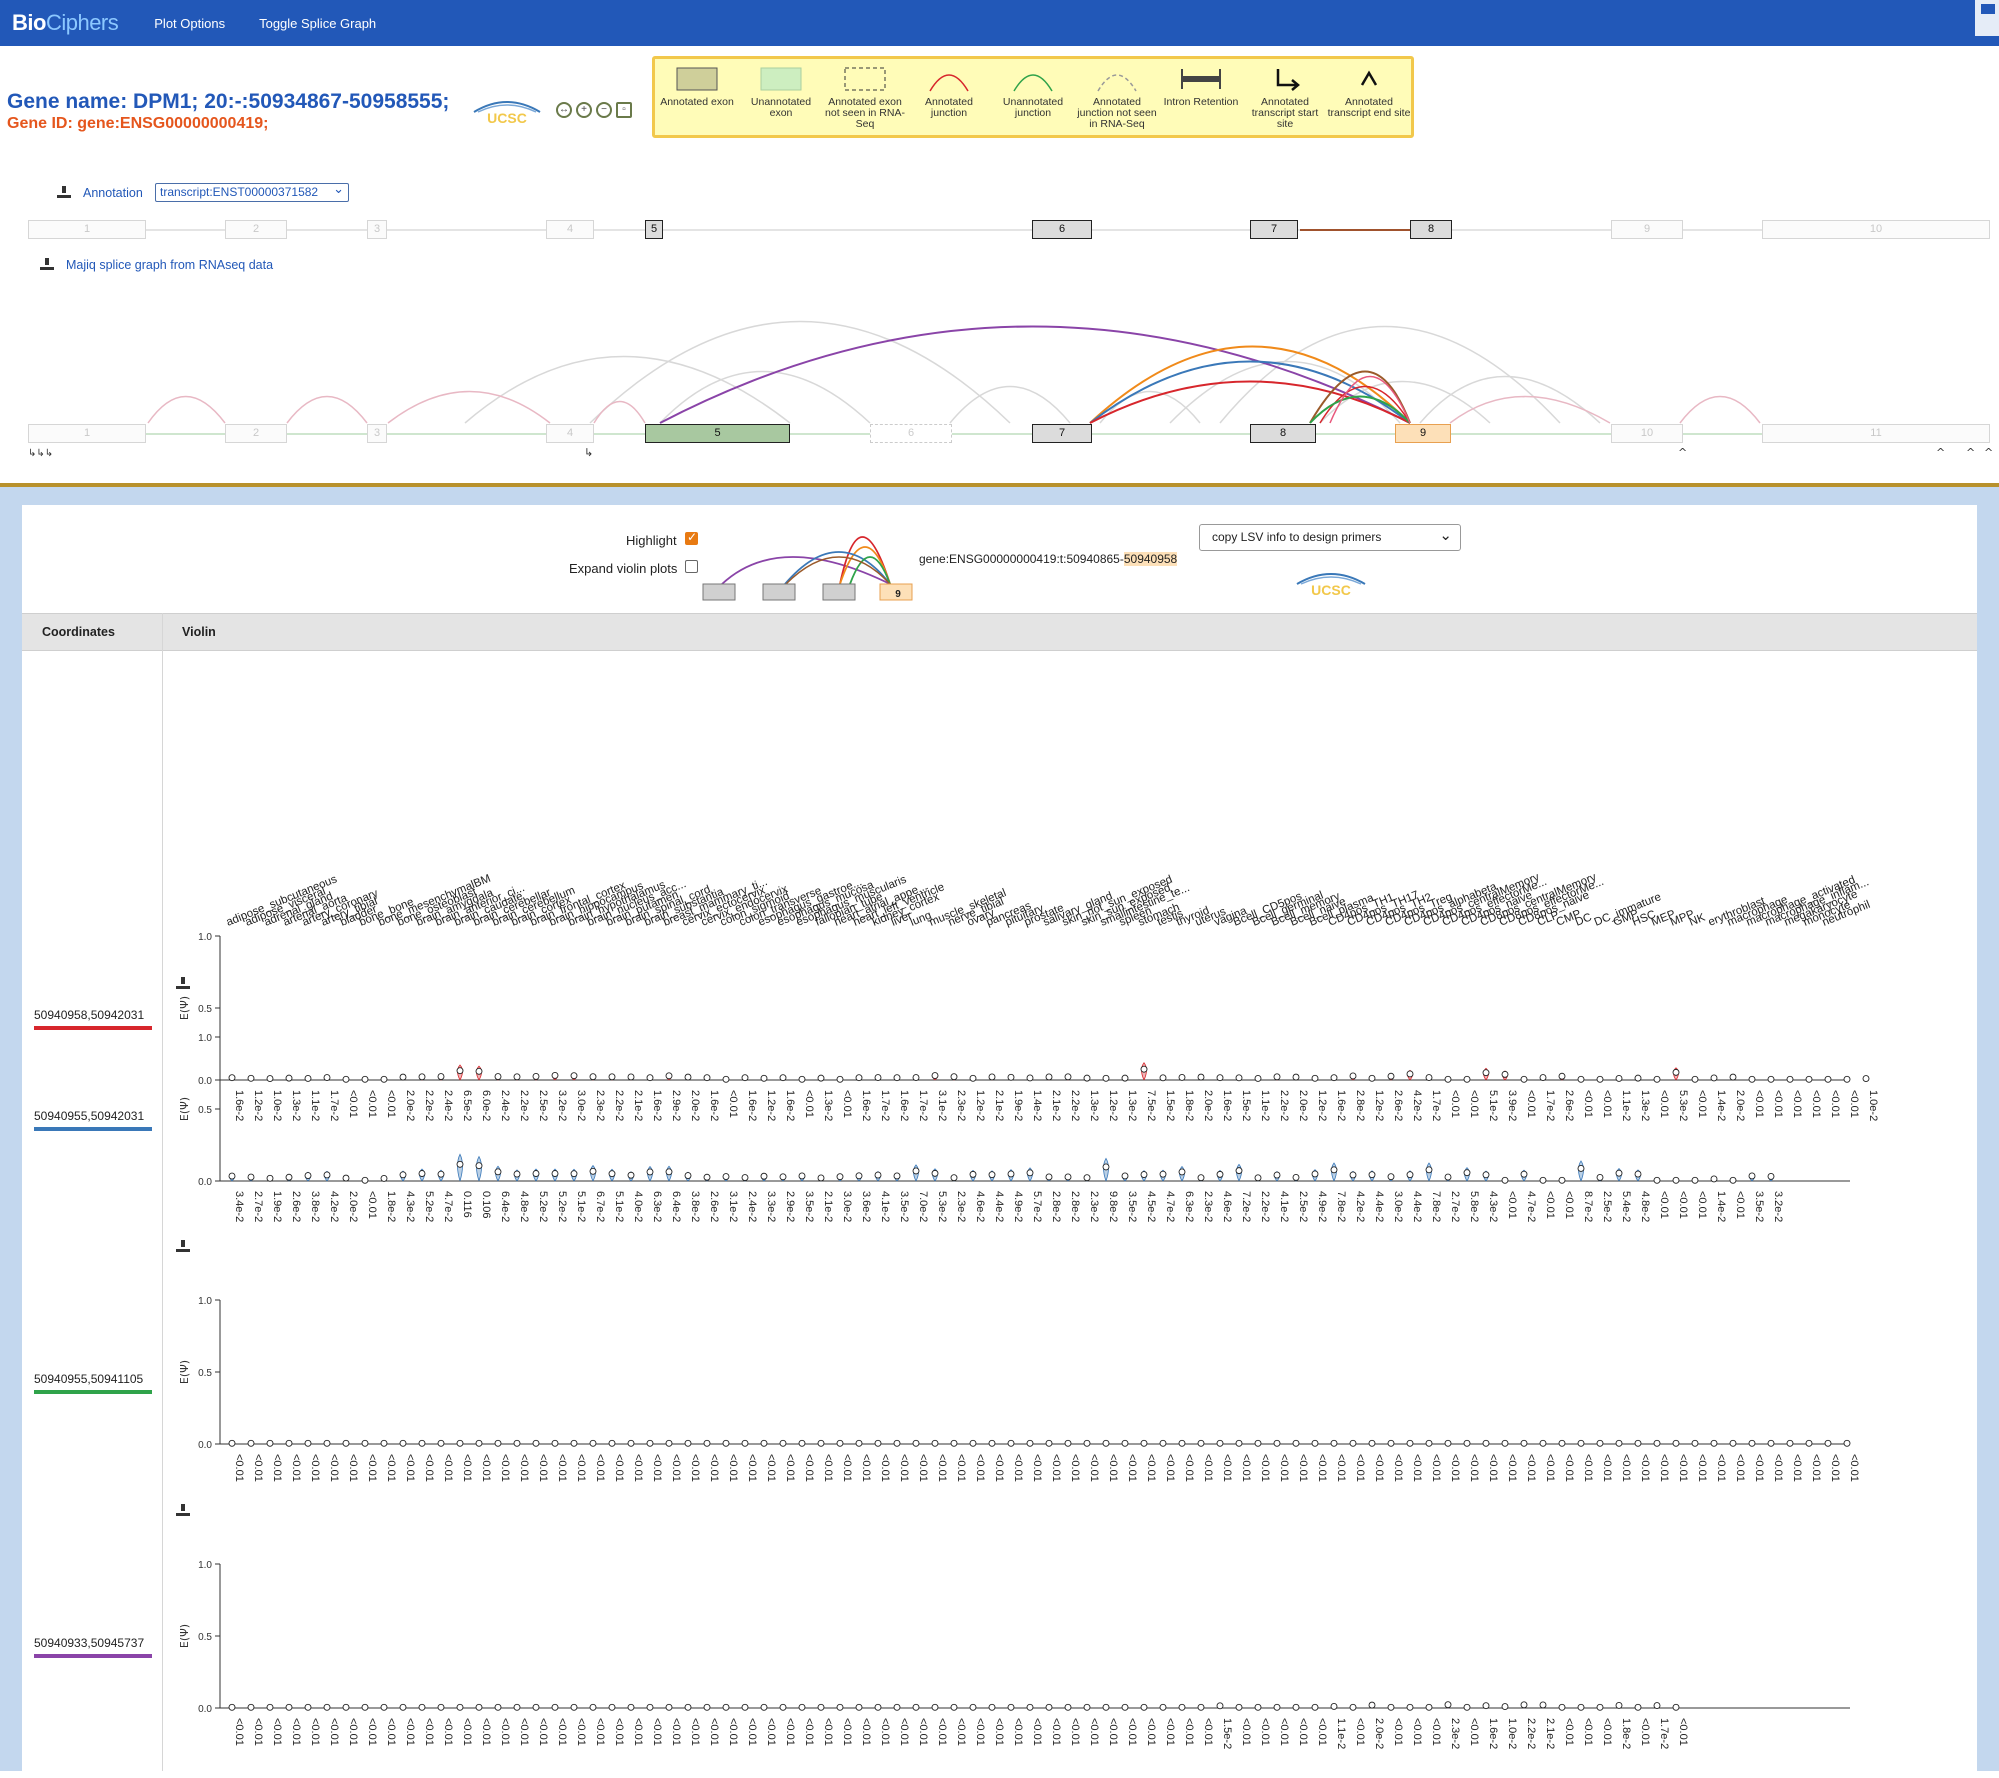  I want to click on majiq-exon-1: 1, so click(87, 433).